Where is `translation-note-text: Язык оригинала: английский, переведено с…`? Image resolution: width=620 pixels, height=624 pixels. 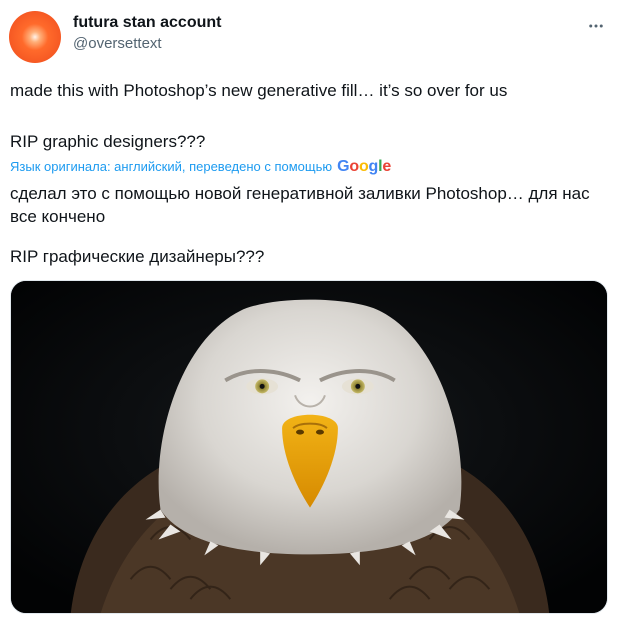 translation-note-text: Язык оригинала: английский, переведено с… is located at coordinates (171, 166).